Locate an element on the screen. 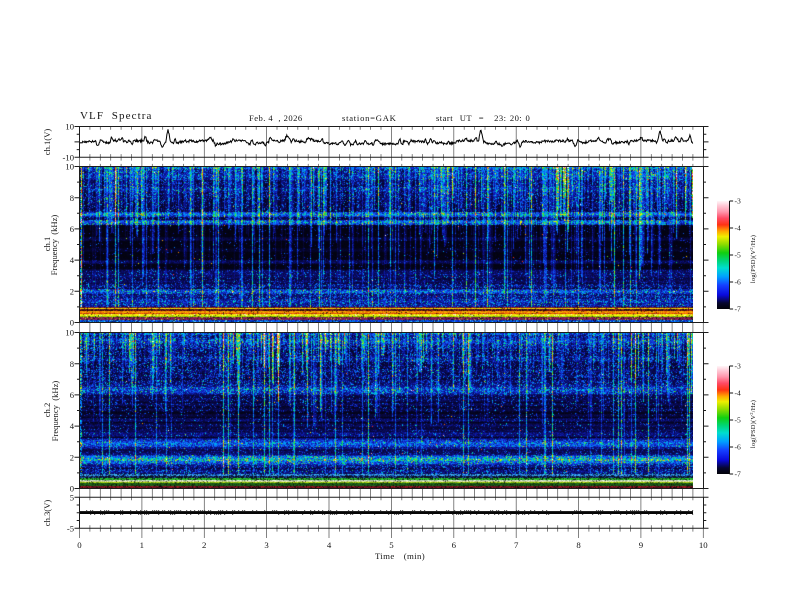  svg-text: 9 is located at coordinates (641, 545).